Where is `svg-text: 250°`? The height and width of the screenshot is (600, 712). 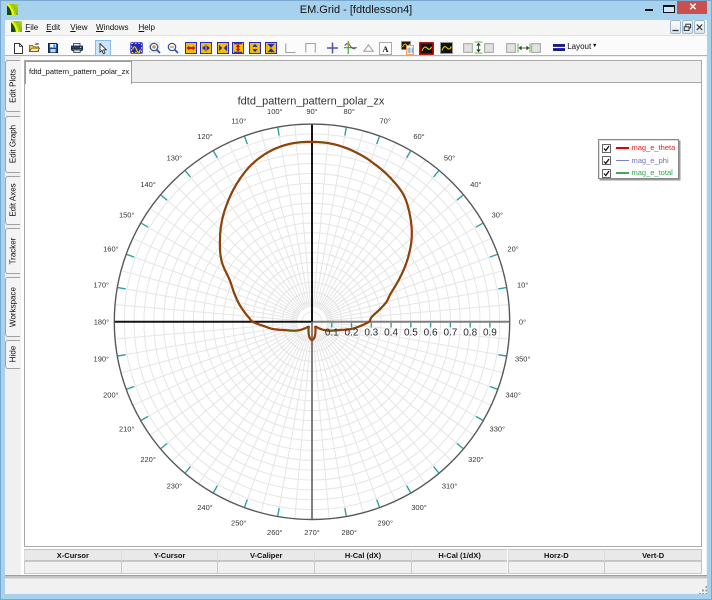 svg-text: 250° is located at coordinates (239, 523).